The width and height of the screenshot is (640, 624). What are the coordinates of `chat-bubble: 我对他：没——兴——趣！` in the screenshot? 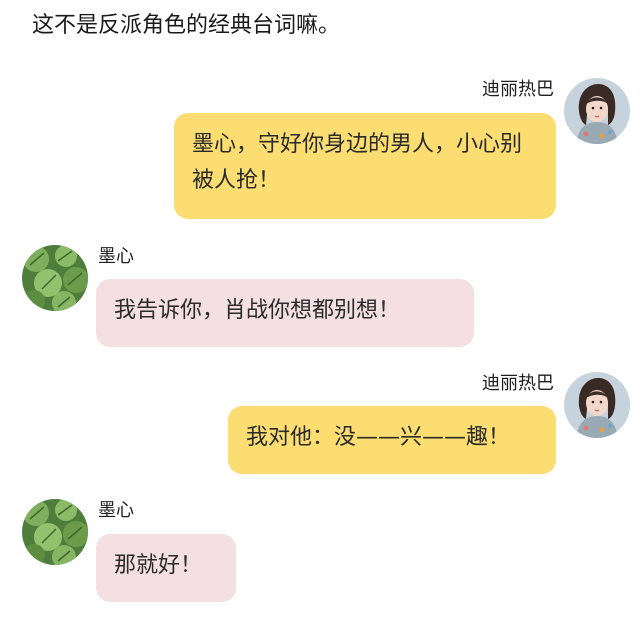 It's located at (392, 440).